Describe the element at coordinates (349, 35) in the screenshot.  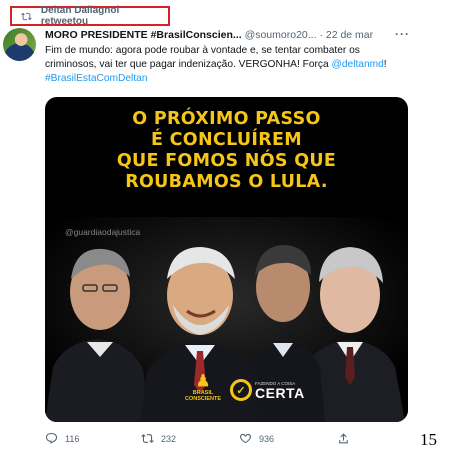
I see `tweet-date: 22 de mar` at that location.